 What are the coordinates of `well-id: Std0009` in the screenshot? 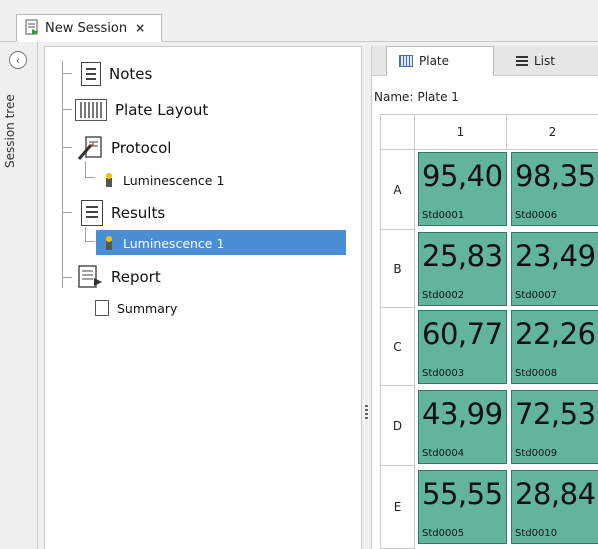 It's located at (536, 453).